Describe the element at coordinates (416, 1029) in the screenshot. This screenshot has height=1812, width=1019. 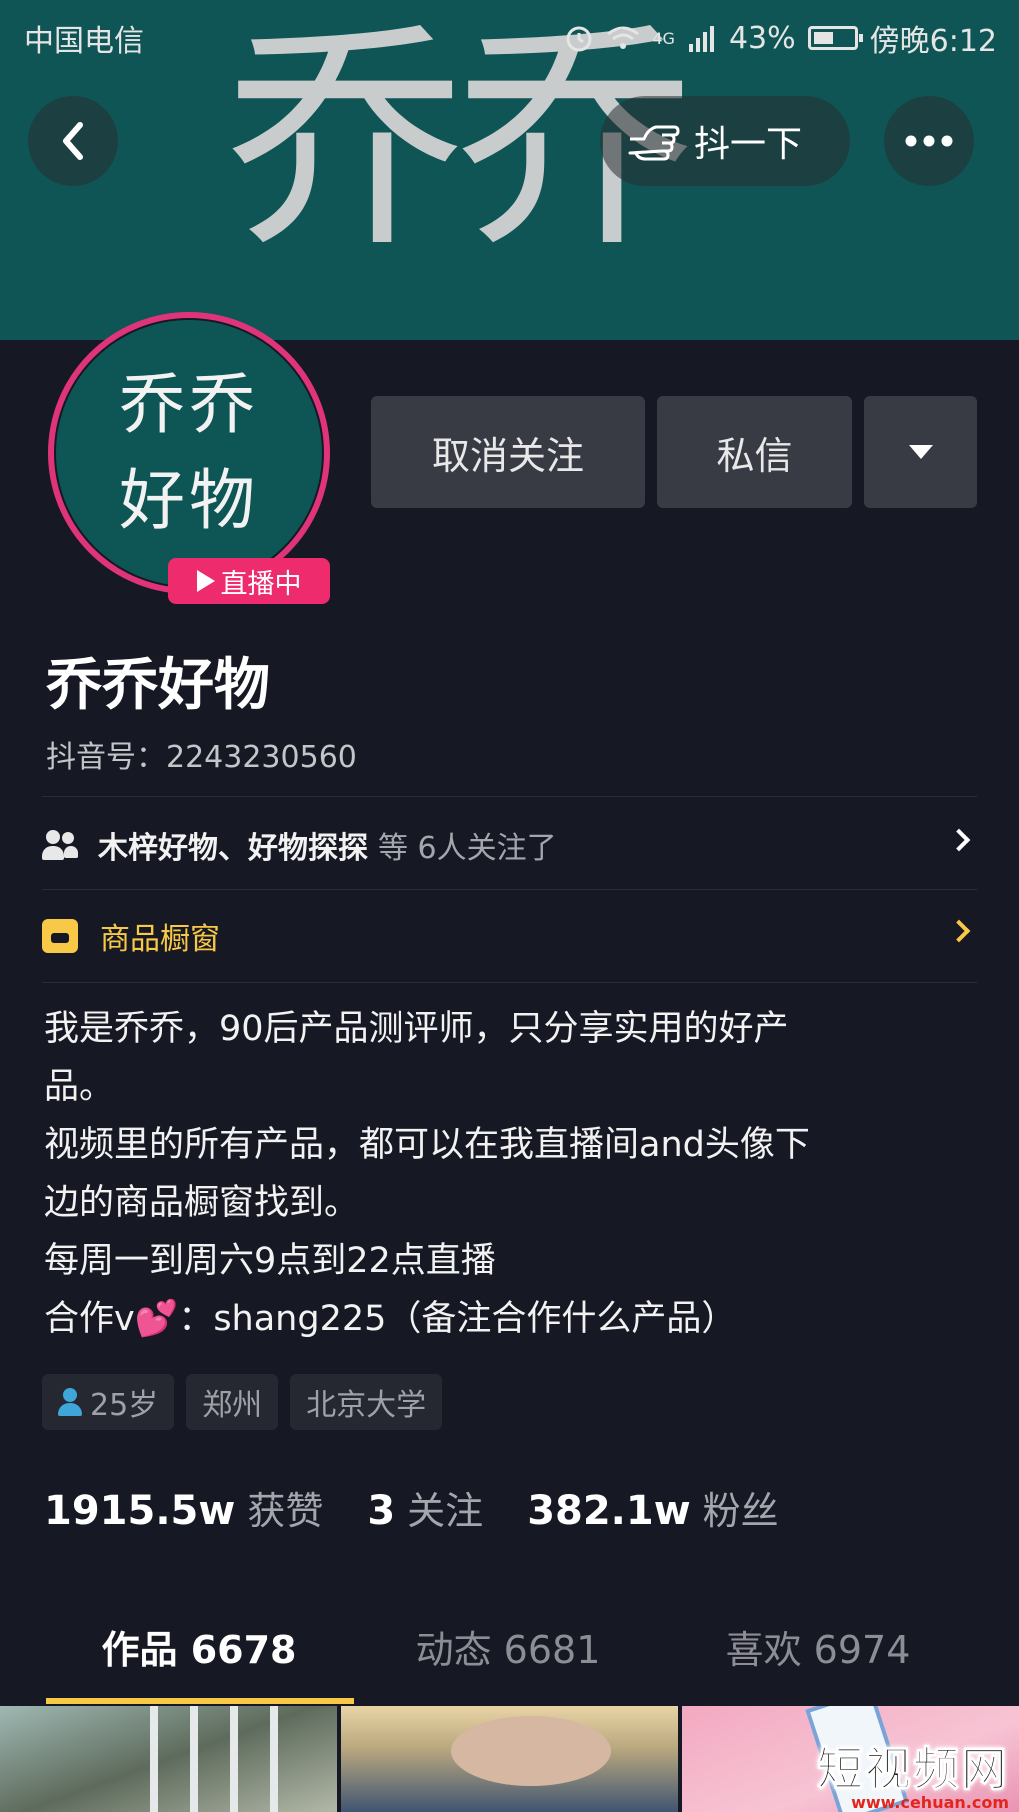
I see `bio-line: 我是乔乔，90后产品测评师，只分享实用的好产` at that location.